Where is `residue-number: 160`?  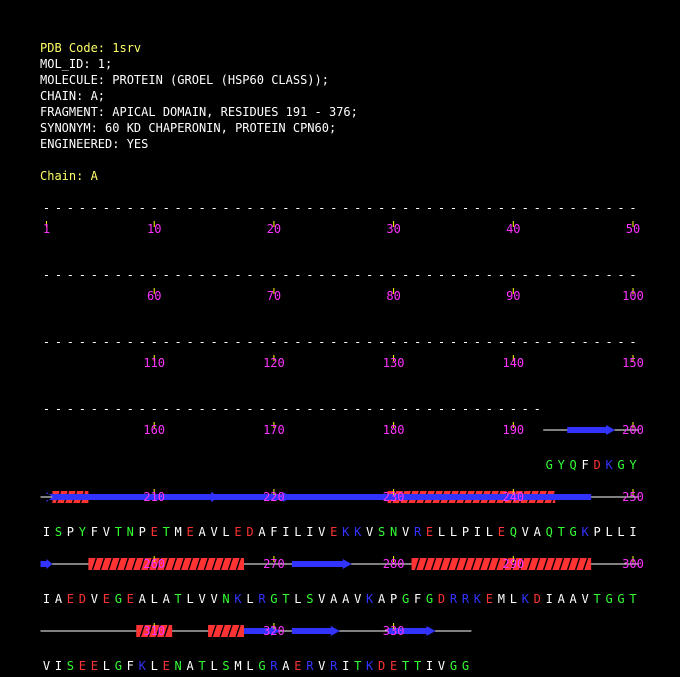 residue-number: 160 is located at coordinates (154, 430).